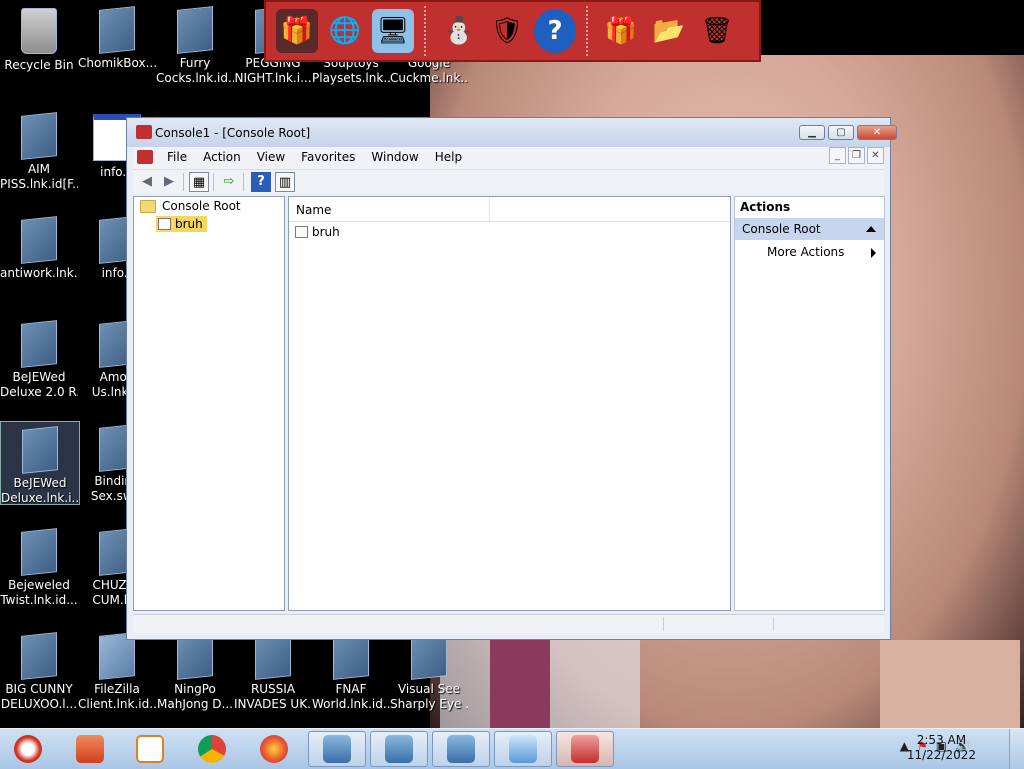  I want to click on show-hide-action-pane-icon: ▥, so click(285, 182).